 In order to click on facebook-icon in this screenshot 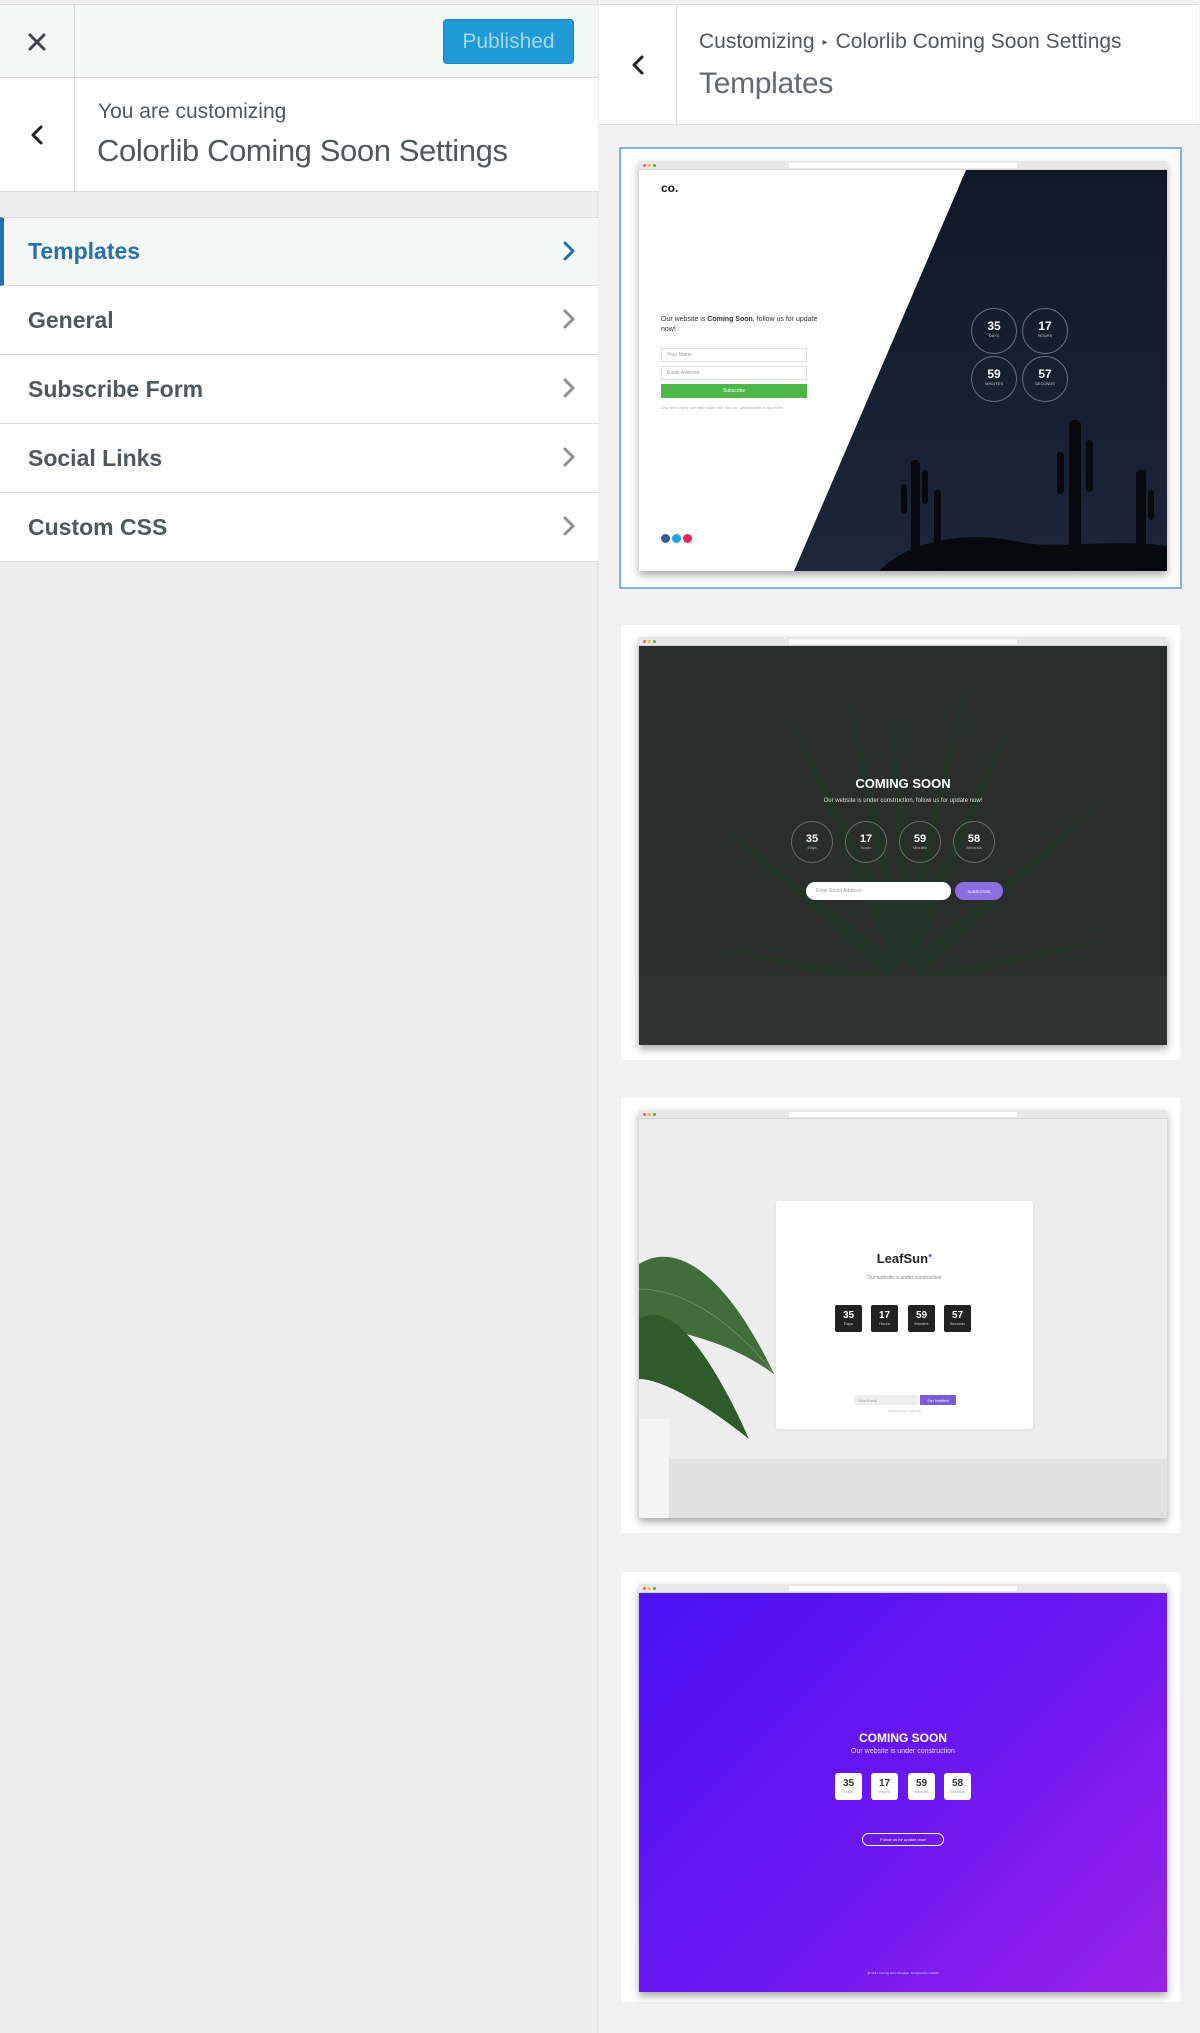, I will do `click(665, 538)`.